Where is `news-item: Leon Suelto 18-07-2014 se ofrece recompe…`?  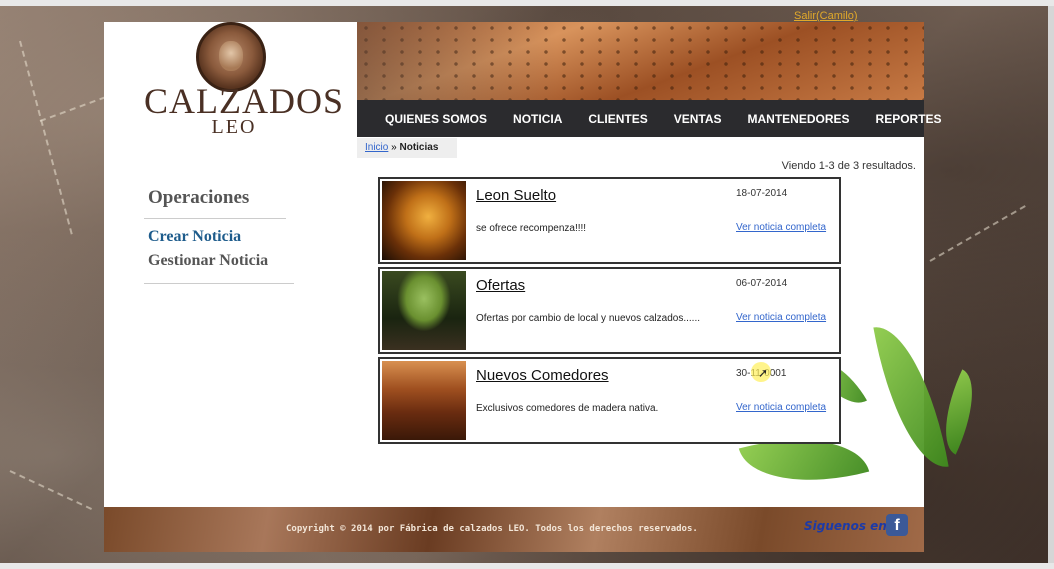 news-item: Leon Suelto 18-07-2014 se ofrece recompe… is located at coordinates (609, 220).